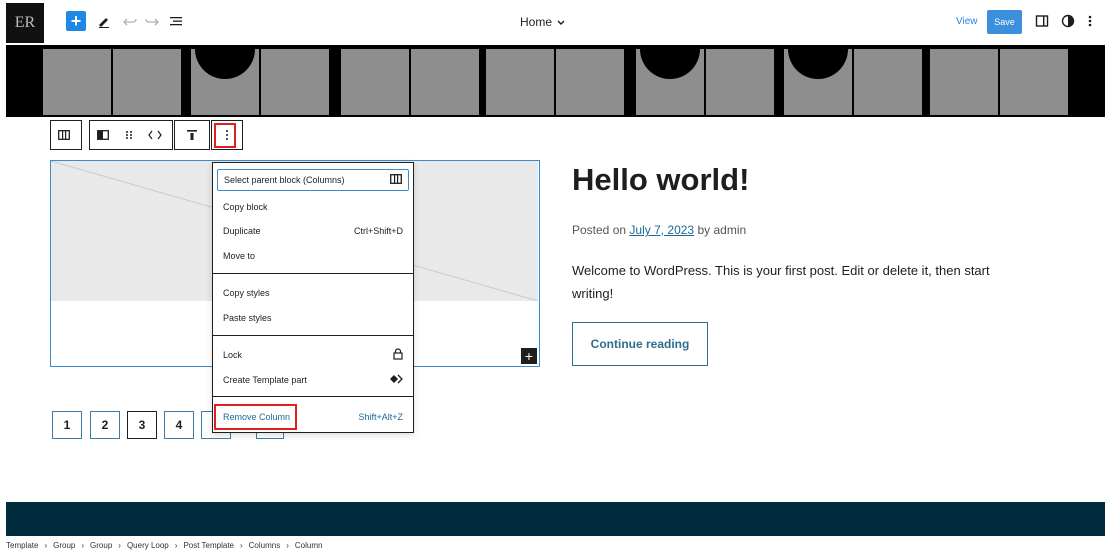 This screenshot has height=551, width=1105. Describe the element at coordinates (730, 230) in the screenshot. I see `post-author: admin` at that location.